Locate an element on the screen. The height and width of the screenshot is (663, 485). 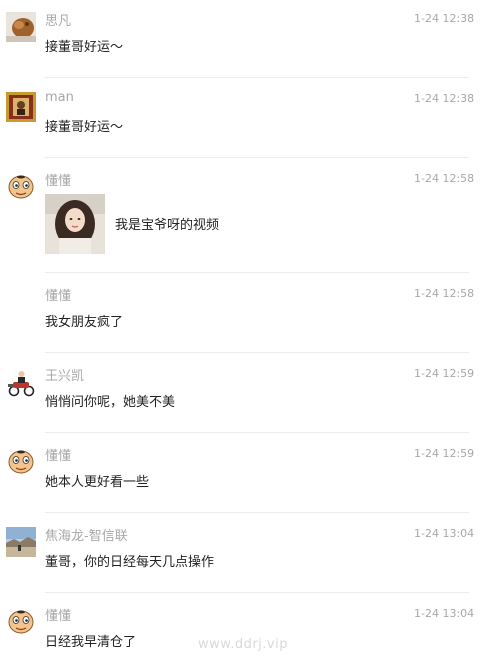
comment-text: 董哥，你的日经每天几点操作 is located at coordinates (130, 562).